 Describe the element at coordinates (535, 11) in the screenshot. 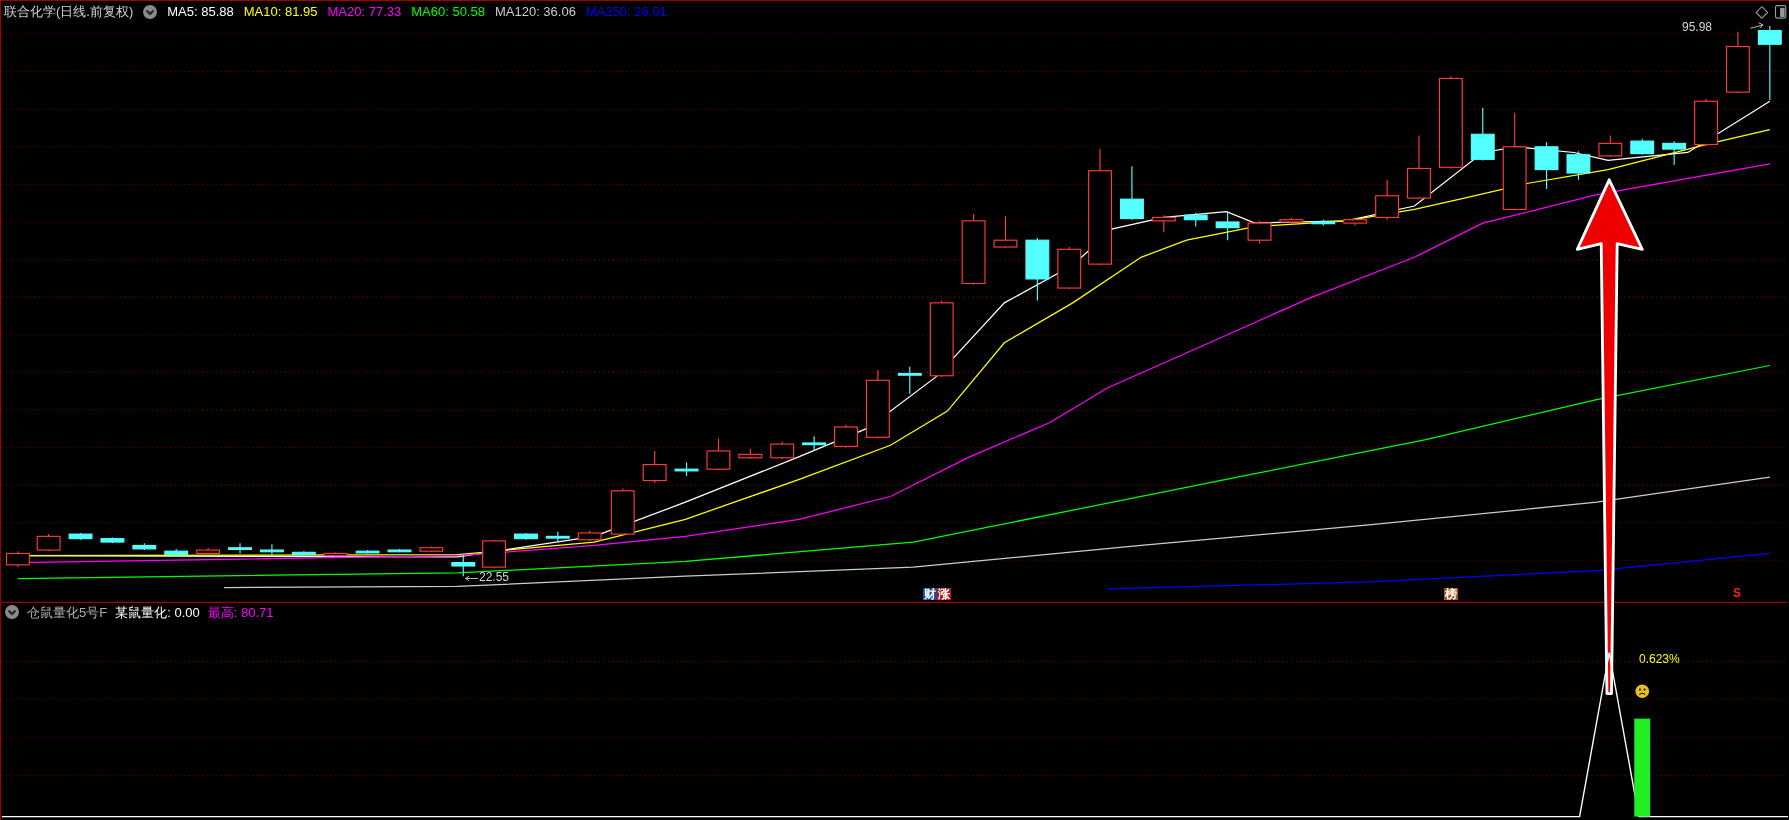

I see `moving-average-value: MA120: 36.06` at that location.